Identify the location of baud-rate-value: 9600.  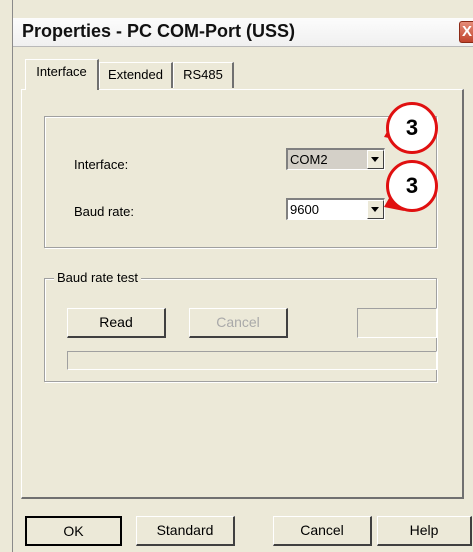
(304, 209).